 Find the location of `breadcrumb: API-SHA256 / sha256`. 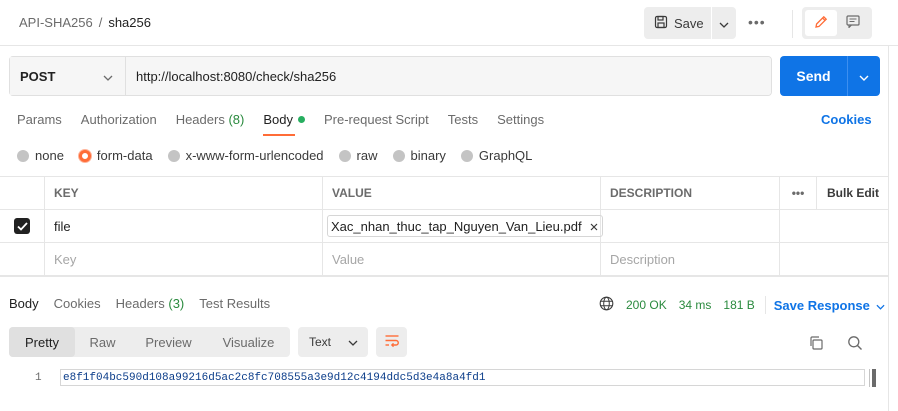

breadcrumb: API-SHA256 / sha256 is located at coordinates (85, 22).